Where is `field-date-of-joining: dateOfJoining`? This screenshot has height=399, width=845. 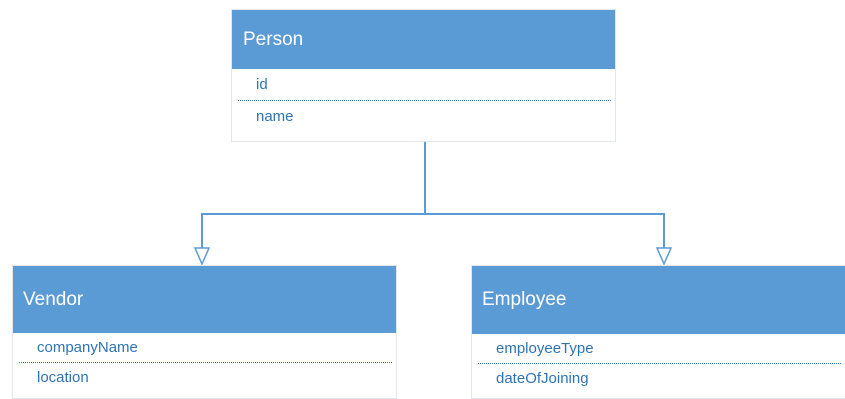 field-date-of-joining: dateOfJoining is located at coordinates (542, 378).